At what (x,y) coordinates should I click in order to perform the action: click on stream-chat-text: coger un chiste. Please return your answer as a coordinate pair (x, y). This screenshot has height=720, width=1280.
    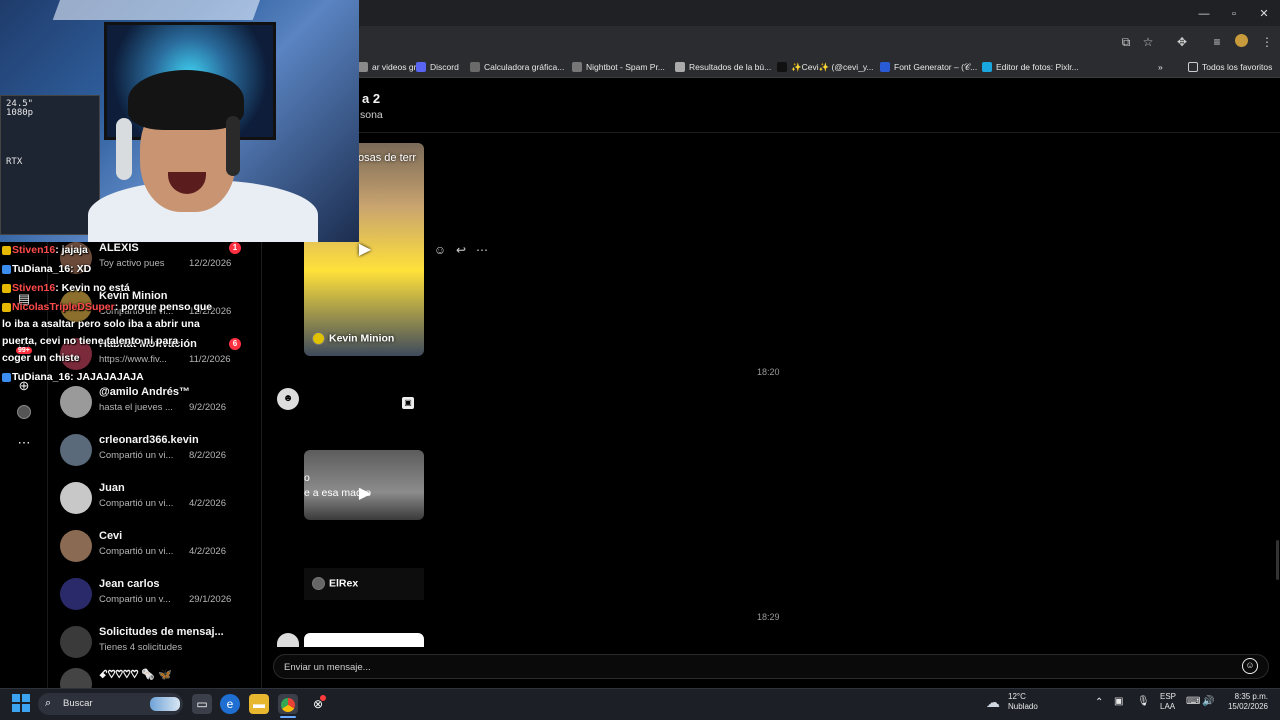
    Looking at the image, I should click on (41, 358).